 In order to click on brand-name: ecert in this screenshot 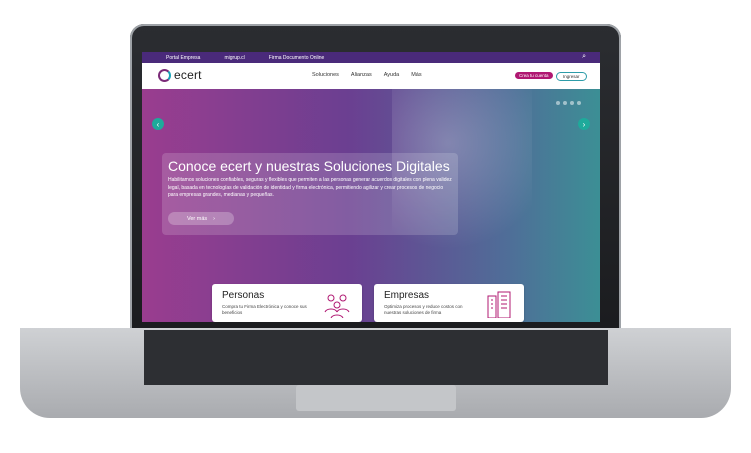, I will do `click(188, 75)`.